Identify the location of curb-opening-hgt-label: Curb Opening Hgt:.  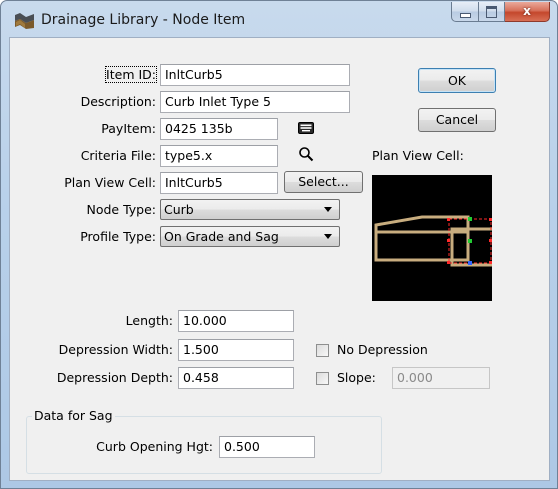
(154, 446).